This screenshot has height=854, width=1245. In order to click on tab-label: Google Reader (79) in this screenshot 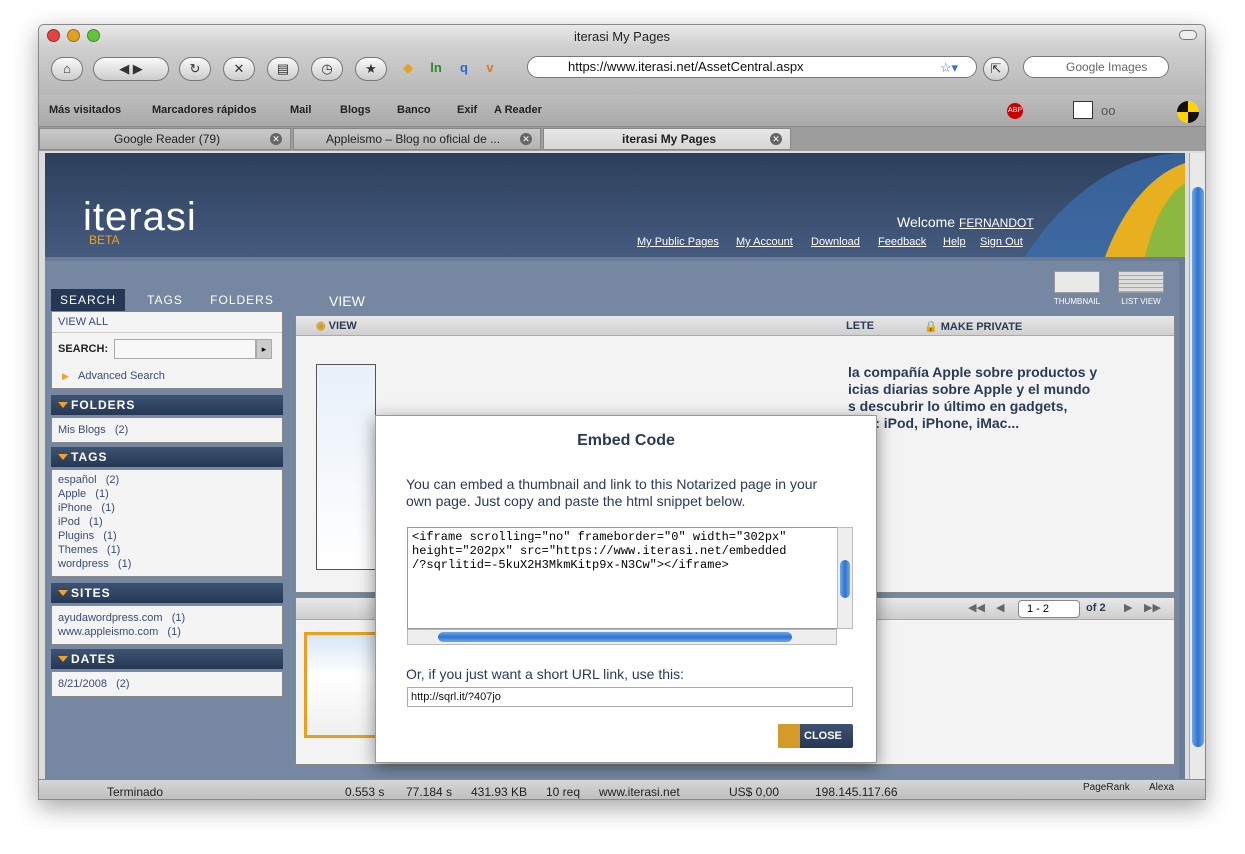, I will do `click(167, 139)`.